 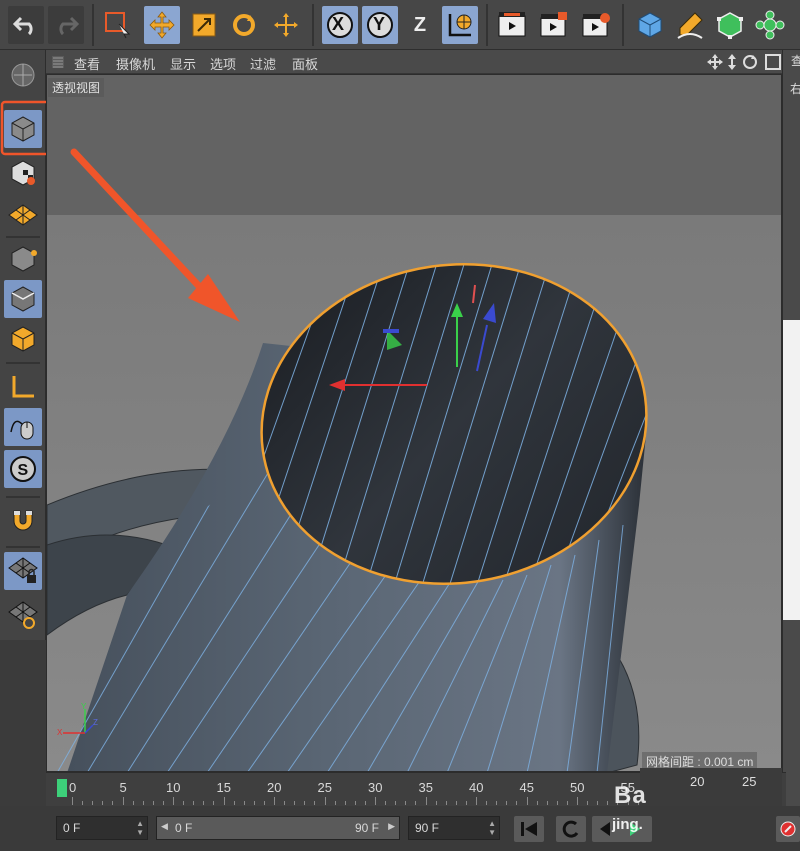 I want to click on cloner-icon, so click(x=770, y=25).